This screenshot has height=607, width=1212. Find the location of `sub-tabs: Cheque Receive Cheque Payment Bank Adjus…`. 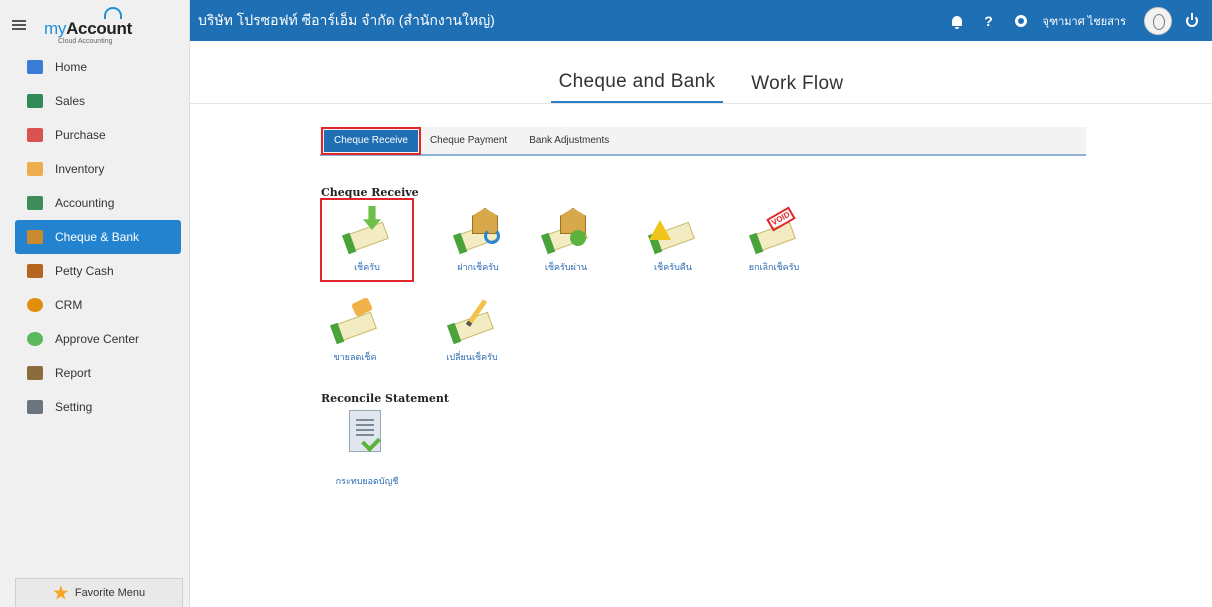

sub-tabs: Cheque Receive Cheque Payment Bank Adjus… is located at coordinates (703, 141).